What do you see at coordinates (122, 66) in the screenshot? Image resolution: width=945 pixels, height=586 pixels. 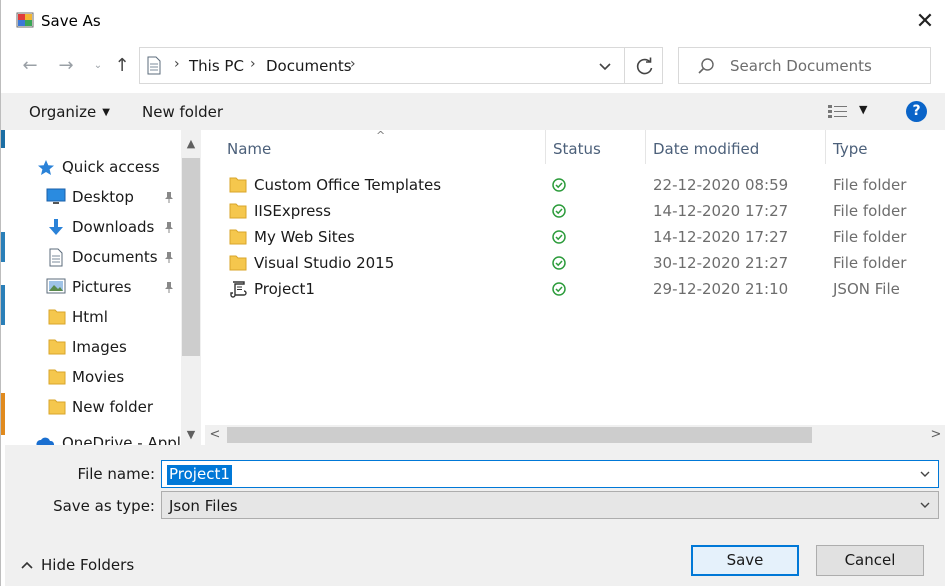 I see `up-arrow-icon: ↑` at bounding box center [122, 66].